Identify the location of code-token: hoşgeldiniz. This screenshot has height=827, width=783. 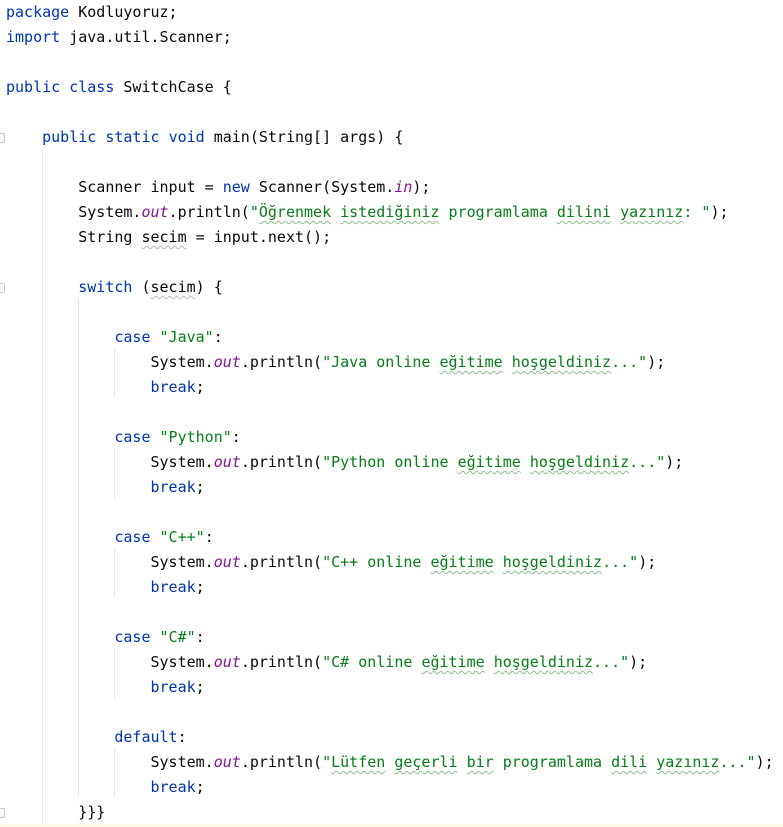
(543, 662).